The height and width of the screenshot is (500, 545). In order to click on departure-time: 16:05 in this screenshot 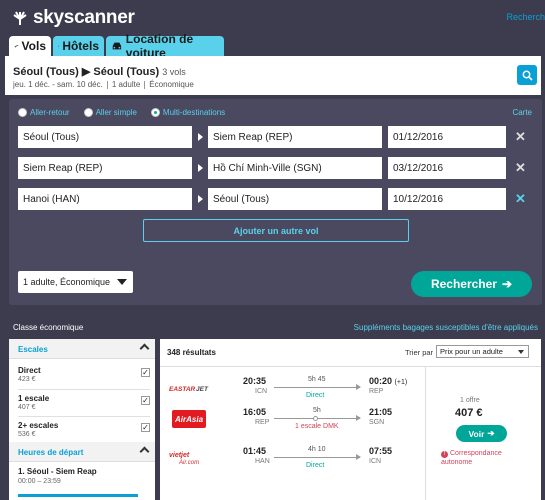, I will do `click(255, 412)`.